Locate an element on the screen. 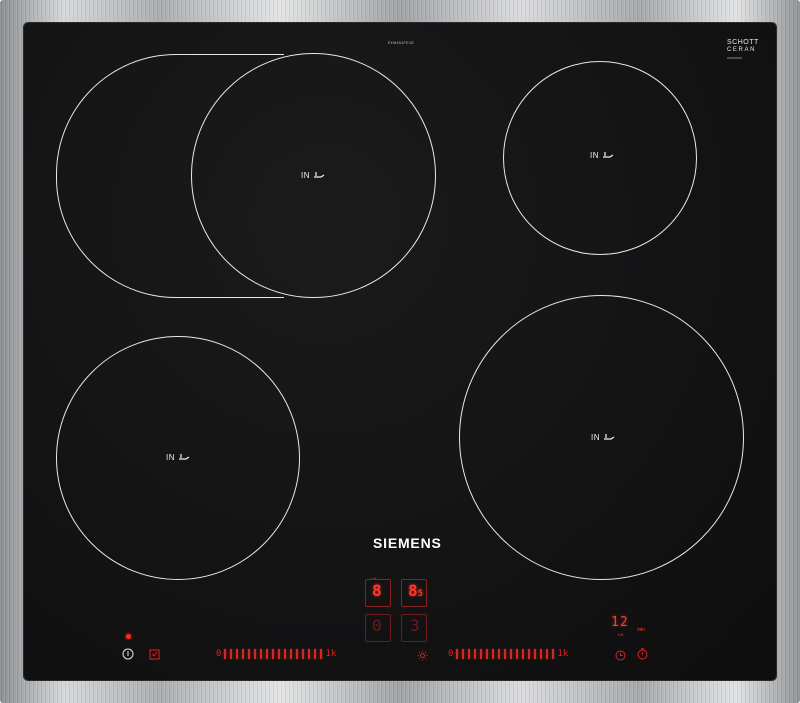 Image resolution: width=800 pixels, height=703 pixels. stopwatch-icon is located at coordinates (642, 654).